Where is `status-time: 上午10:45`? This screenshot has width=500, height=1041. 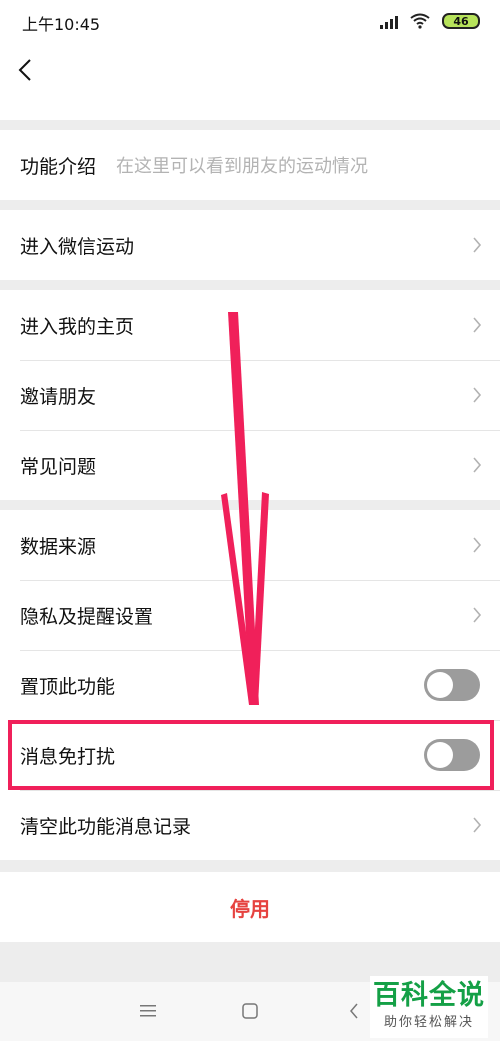
status-time: 上午10:45 is located at coordinates (61, 24).